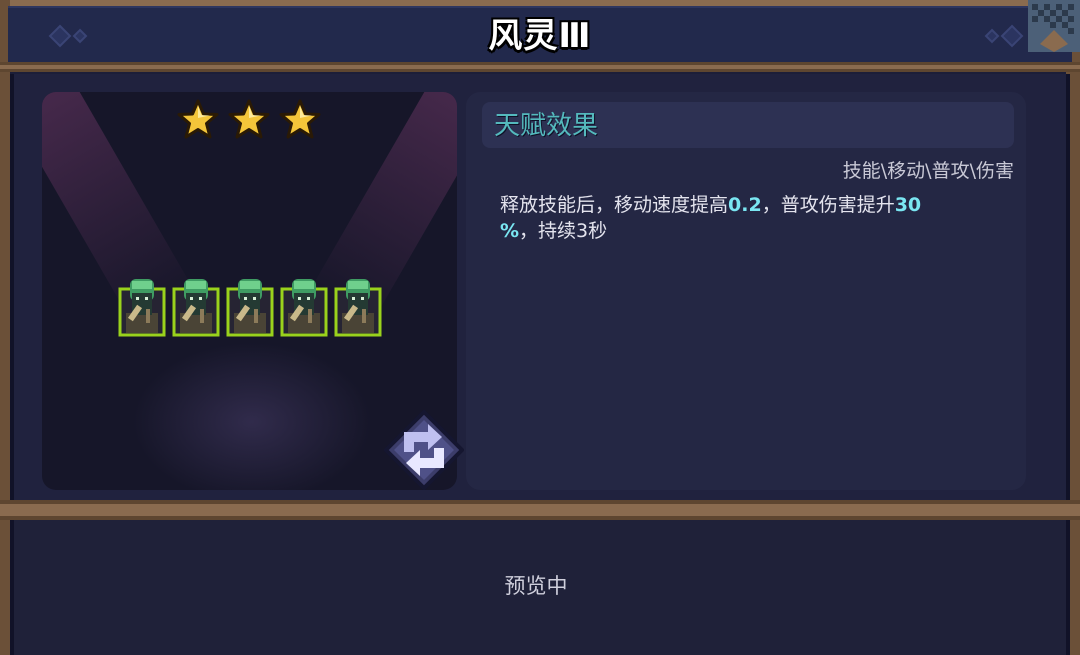 Image resolution: width=1080 pixels, height=655 pixels. Describe the element at coordinates (1004, 36) in the screenshot. I see `title-ornament-right-icon` at that location.